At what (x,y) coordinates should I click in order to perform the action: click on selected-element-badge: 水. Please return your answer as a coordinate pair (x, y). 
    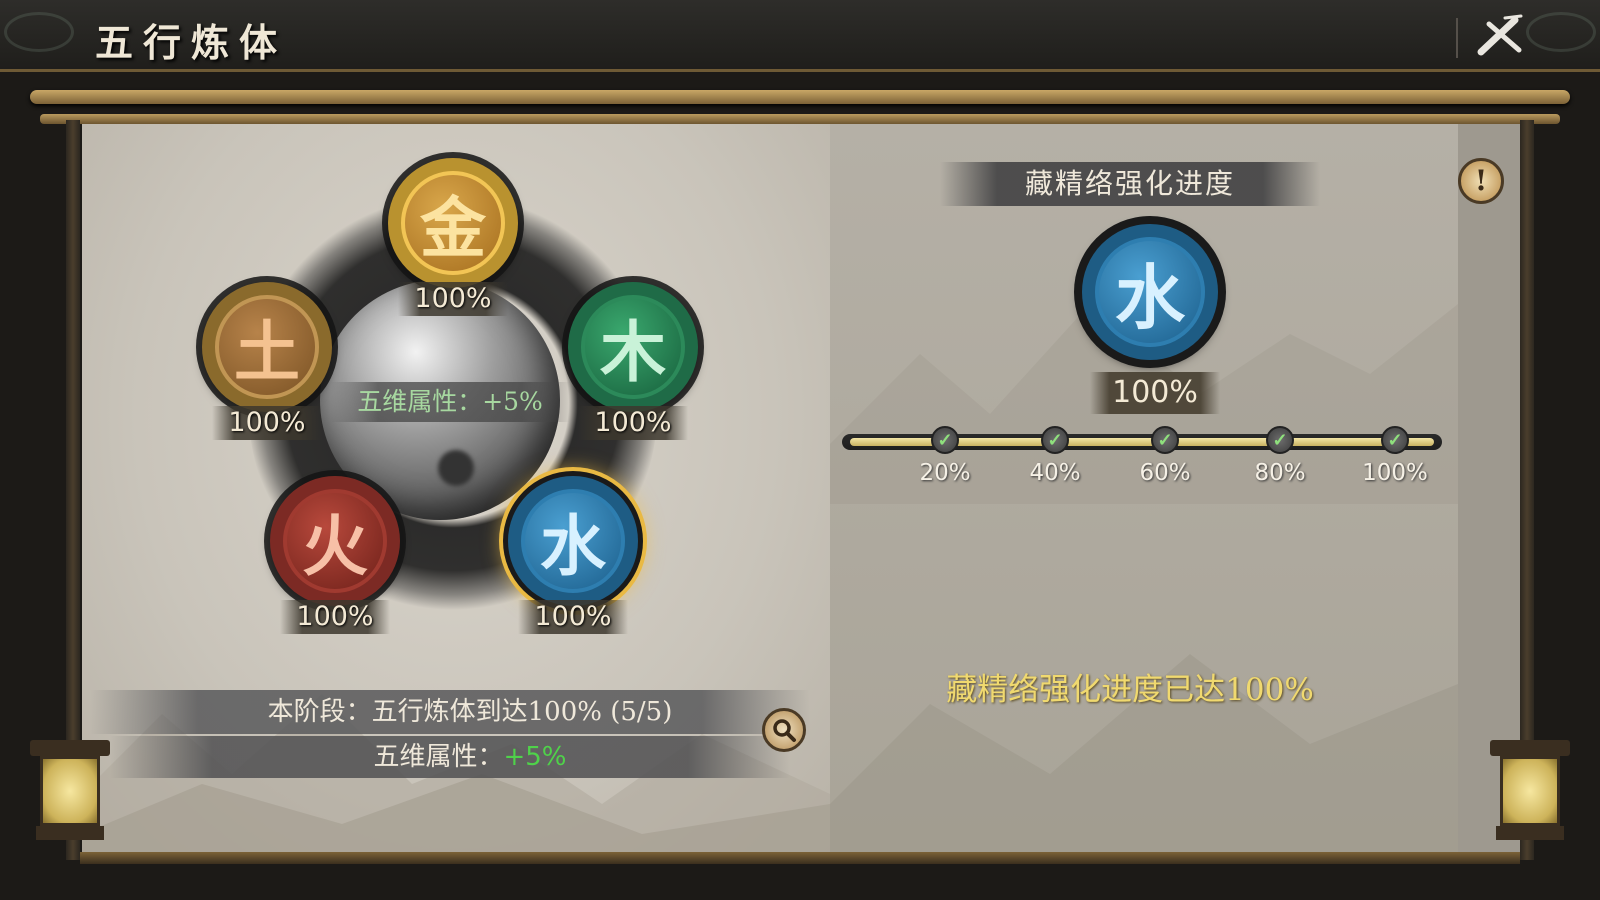
    Looking at the image, I should click on (1150, 292).